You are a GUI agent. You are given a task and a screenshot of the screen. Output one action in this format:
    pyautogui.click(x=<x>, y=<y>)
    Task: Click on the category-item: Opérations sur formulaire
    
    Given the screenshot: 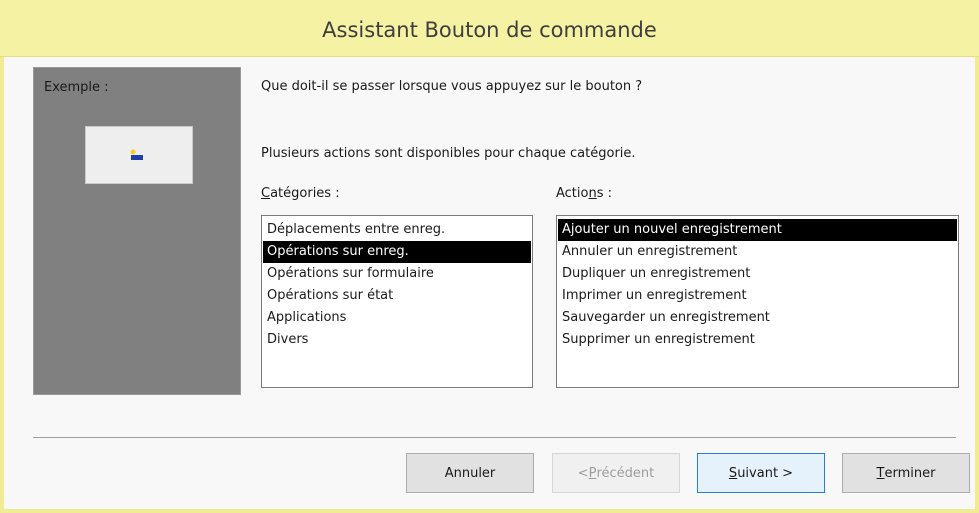 What is the action you would take?
    pyautogui.click(x=397, y=274)
    